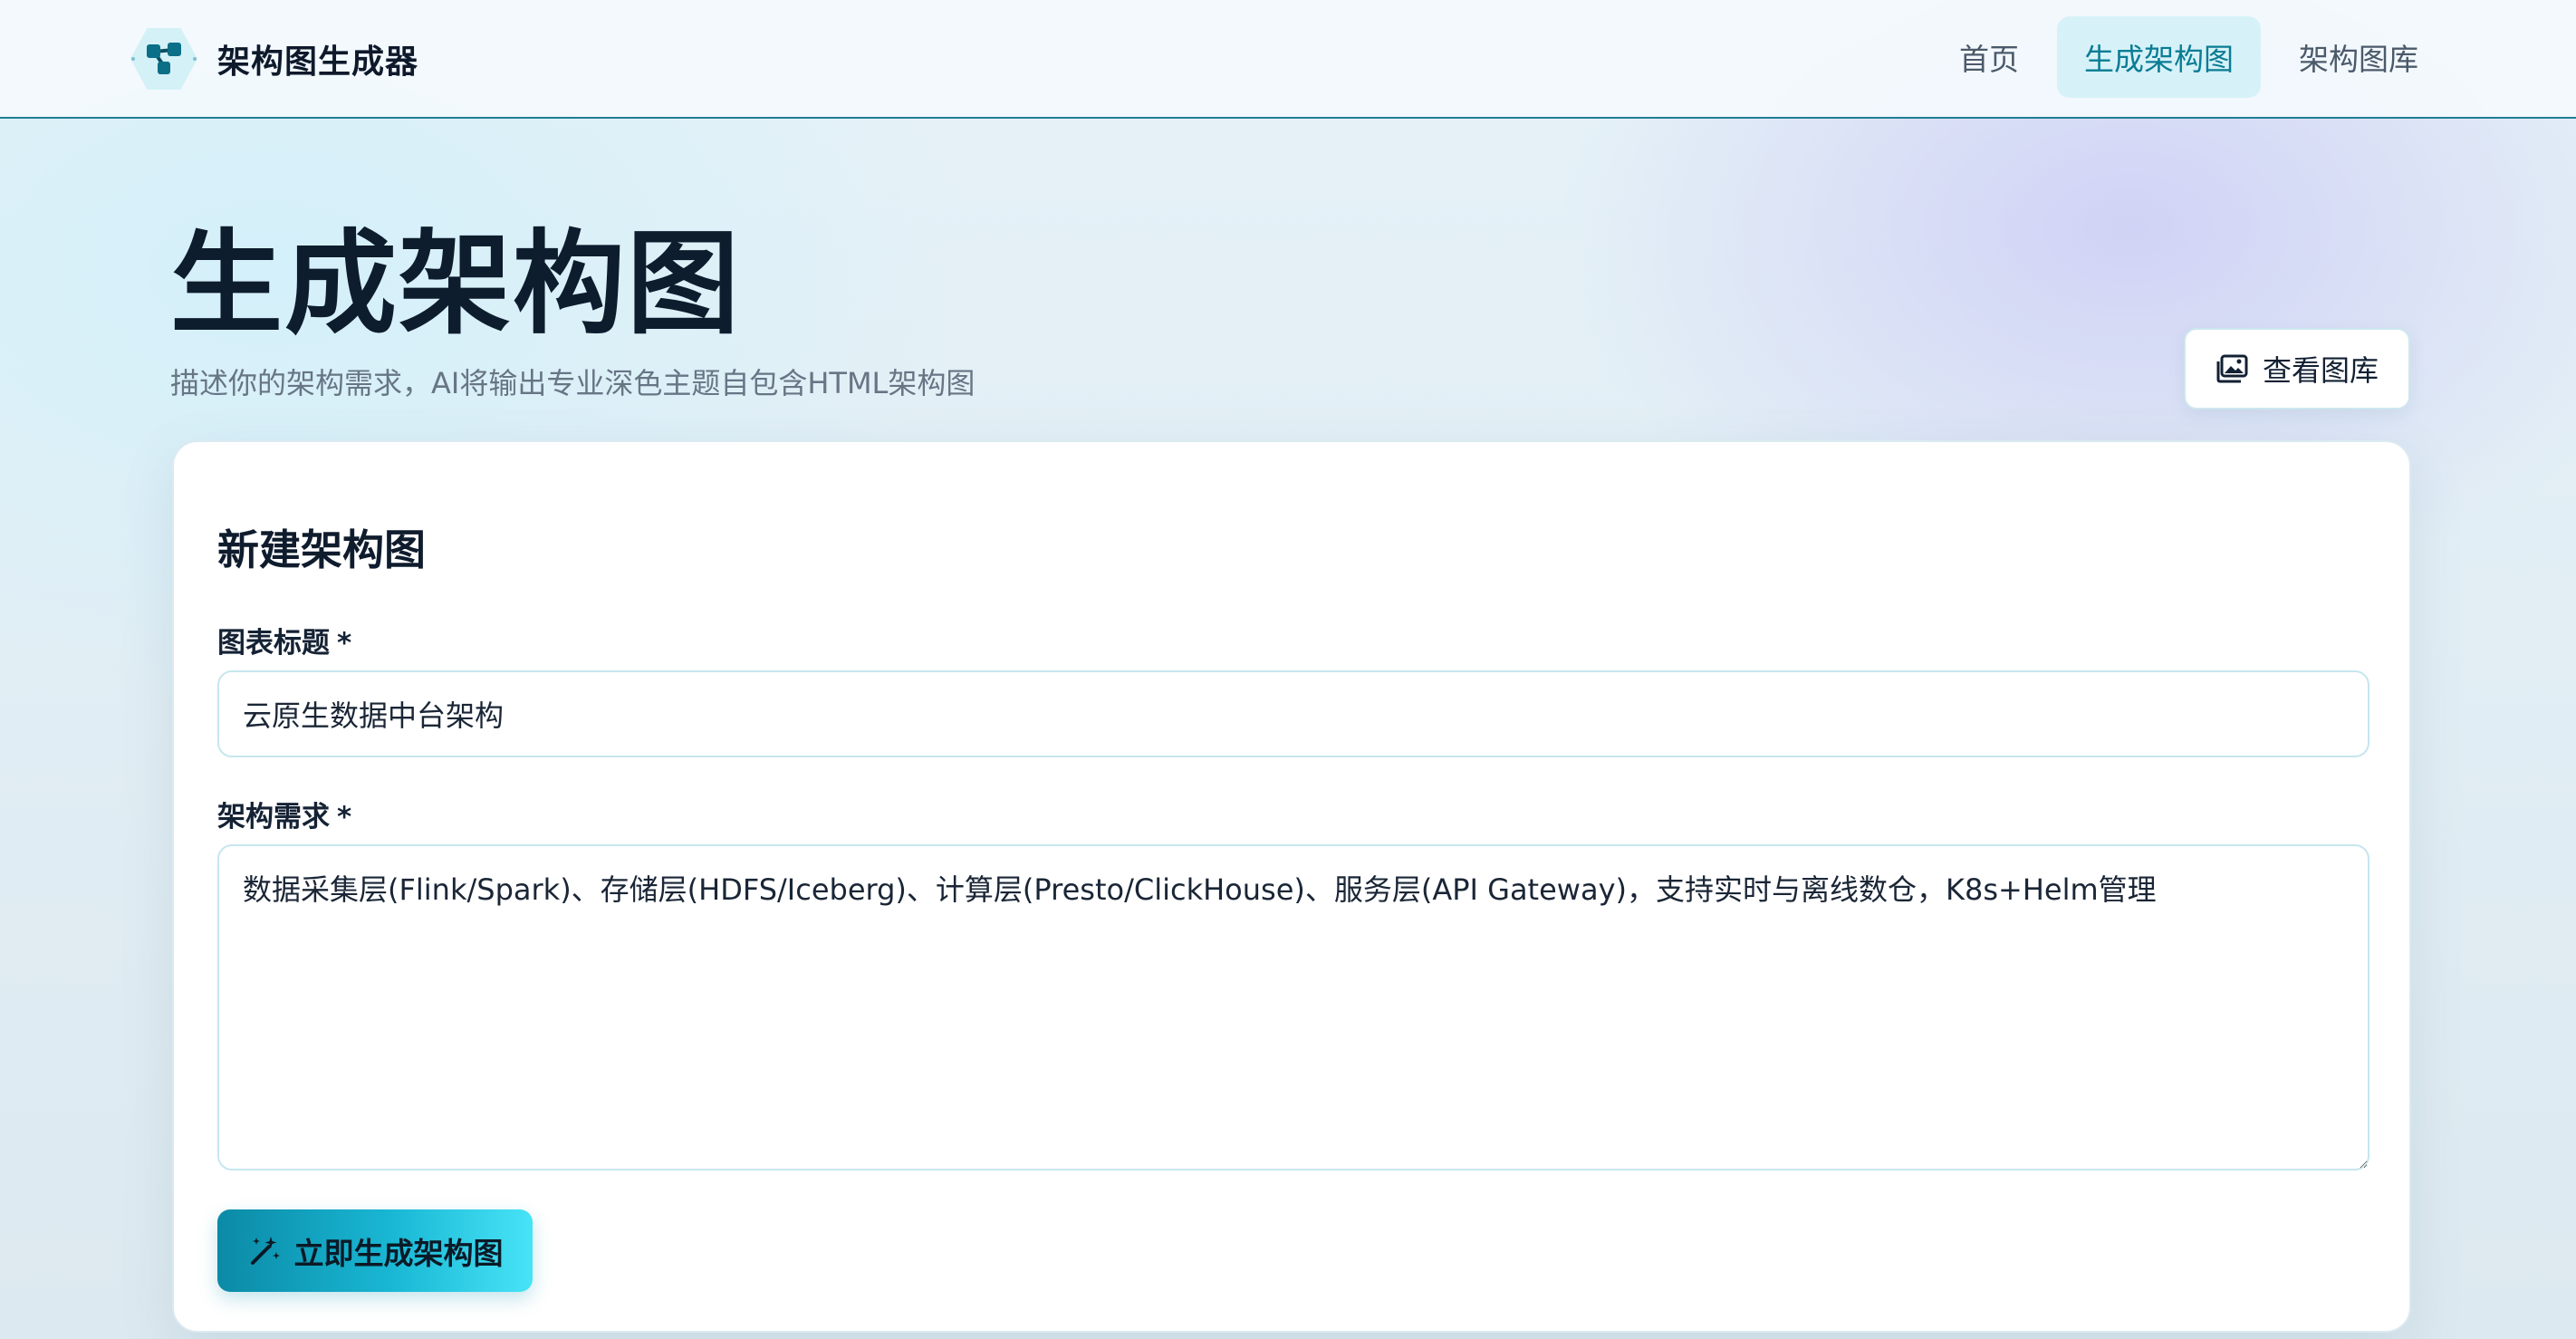 This screenshot has width=2576, height=1339. Describe the element at coordinates (265, 1250) in the screenshot. I see `magic-wand-icon` at that location.